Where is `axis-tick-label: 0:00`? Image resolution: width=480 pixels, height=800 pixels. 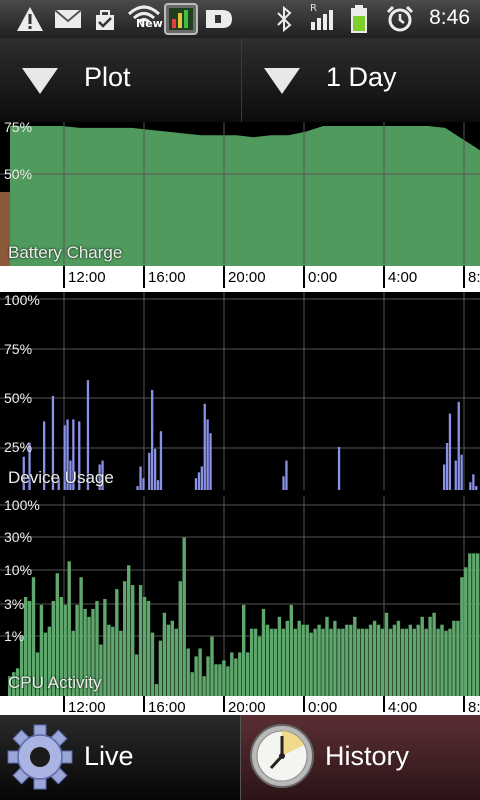 axis-tick-label: 0:00 is located at coordinates (323, 707).